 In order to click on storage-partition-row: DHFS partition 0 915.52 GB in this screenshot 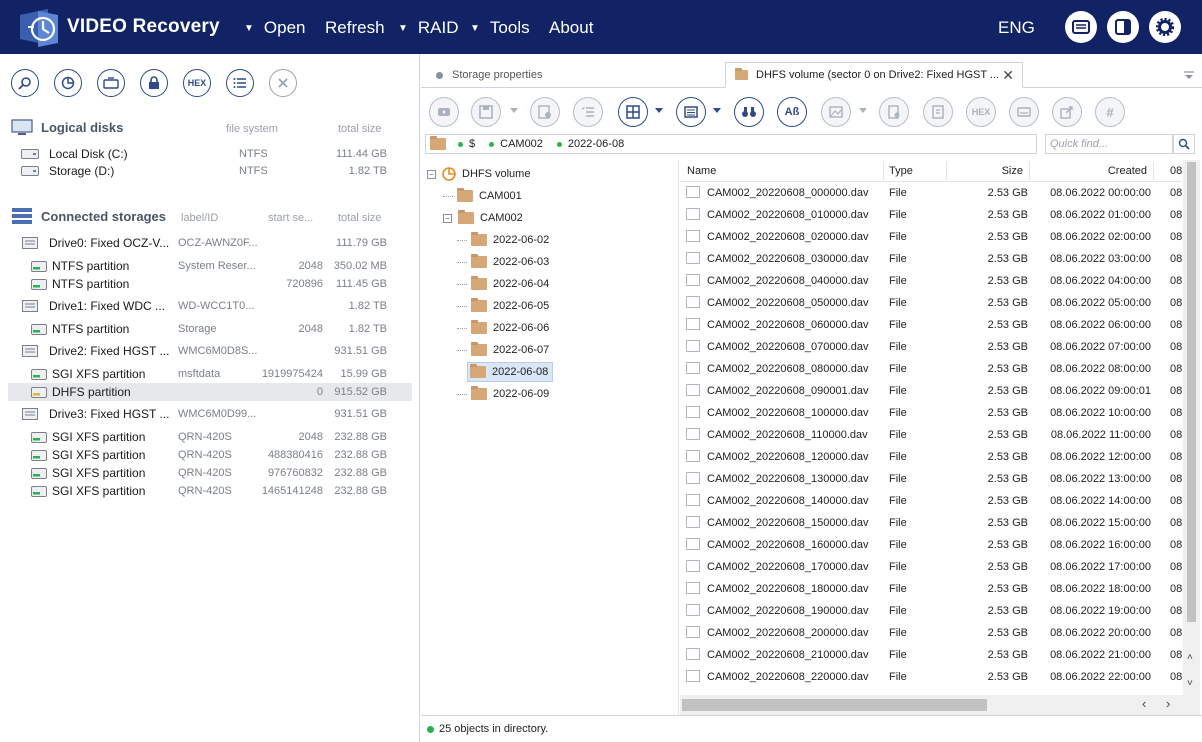, I will do `click(210, 392)`.